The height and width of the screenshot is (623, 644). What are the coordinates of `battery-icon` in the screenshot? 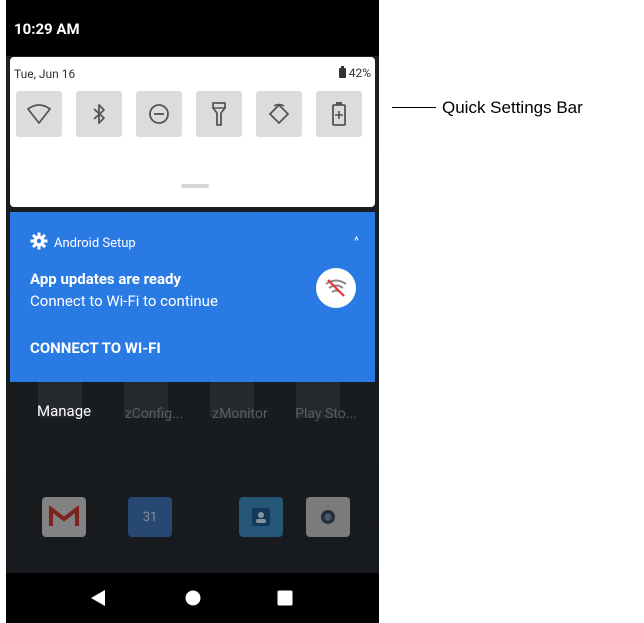 It's located at (342, 72).